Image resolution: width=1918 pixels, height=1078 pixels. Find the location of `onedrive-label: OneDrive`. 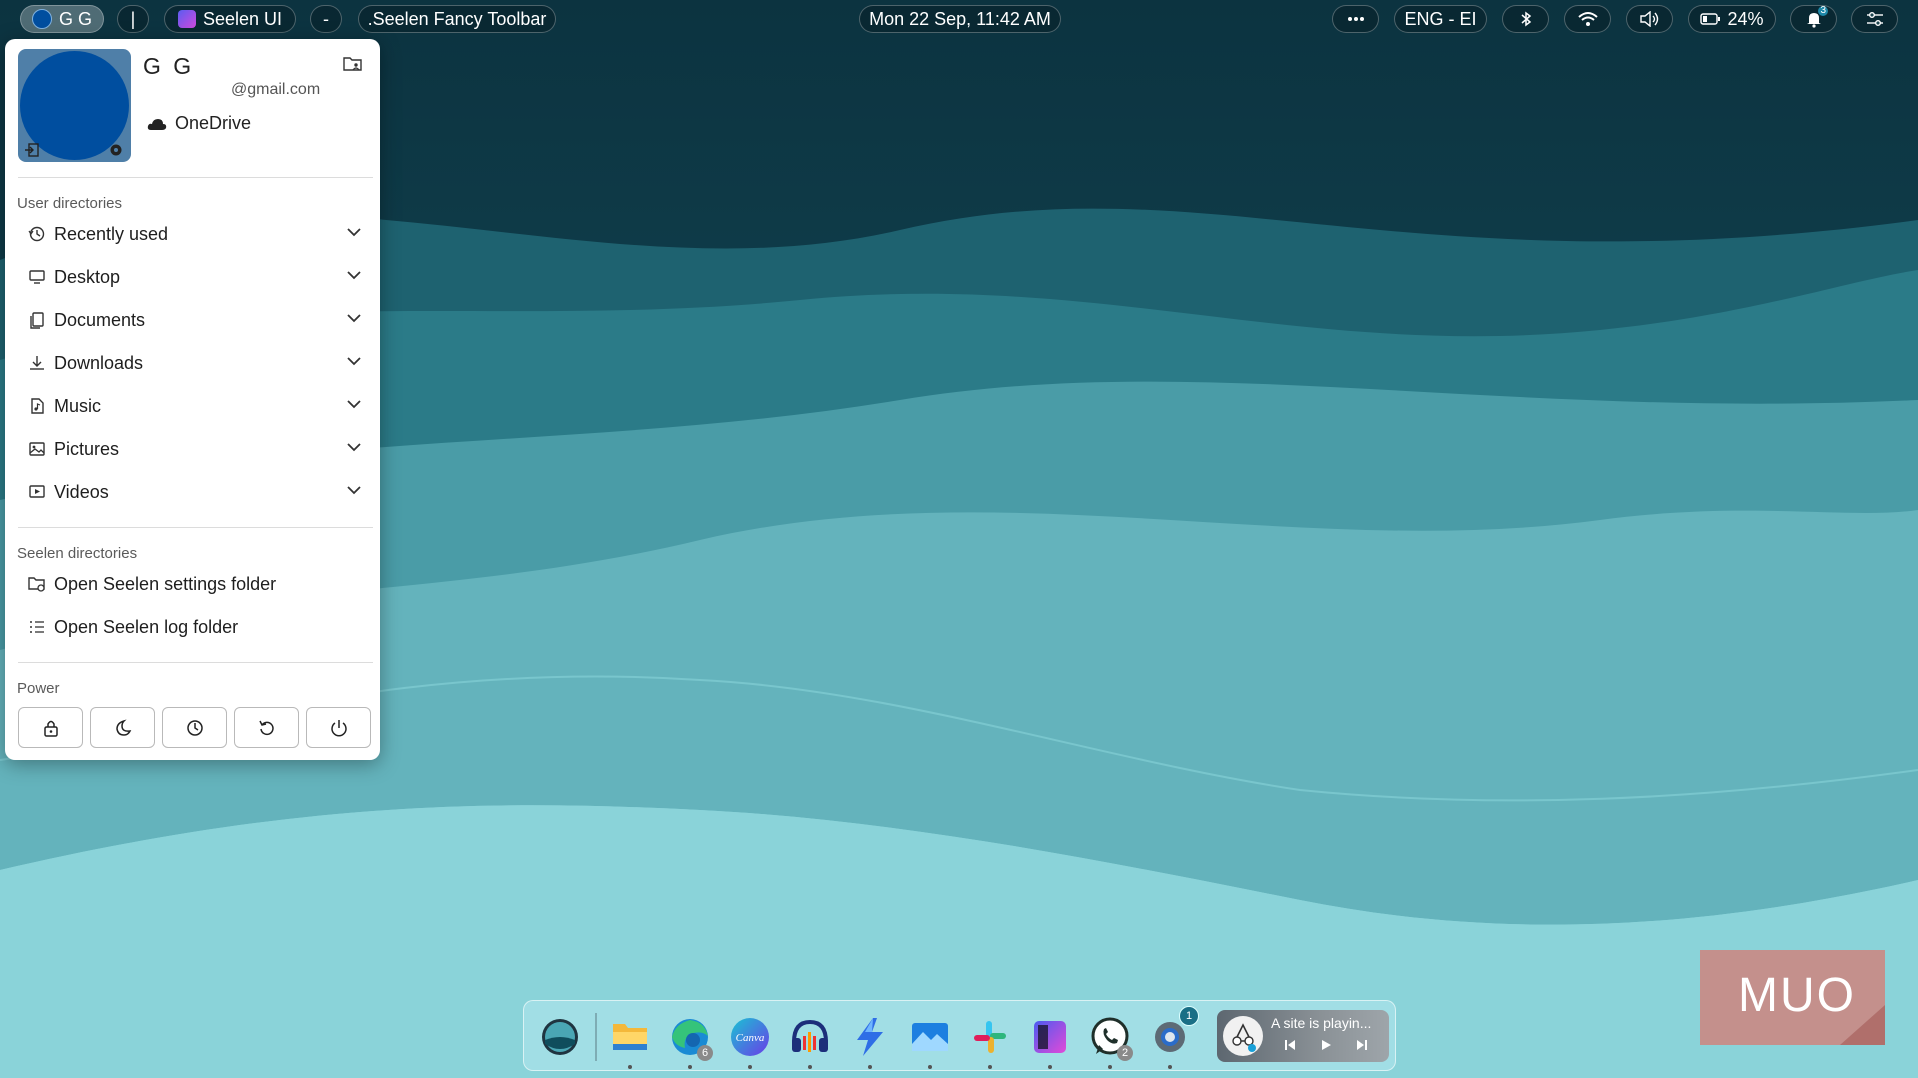

onedrive-label: OneDrive is located at coordinates (213, 123).